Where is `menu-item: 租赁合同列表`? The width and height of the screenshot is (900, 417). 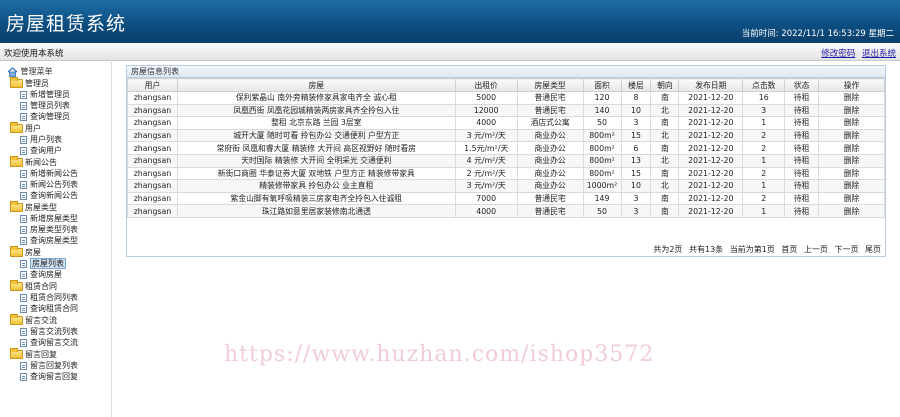
menu-item: 租赁合同列表 is located at coordinates (44, 297).